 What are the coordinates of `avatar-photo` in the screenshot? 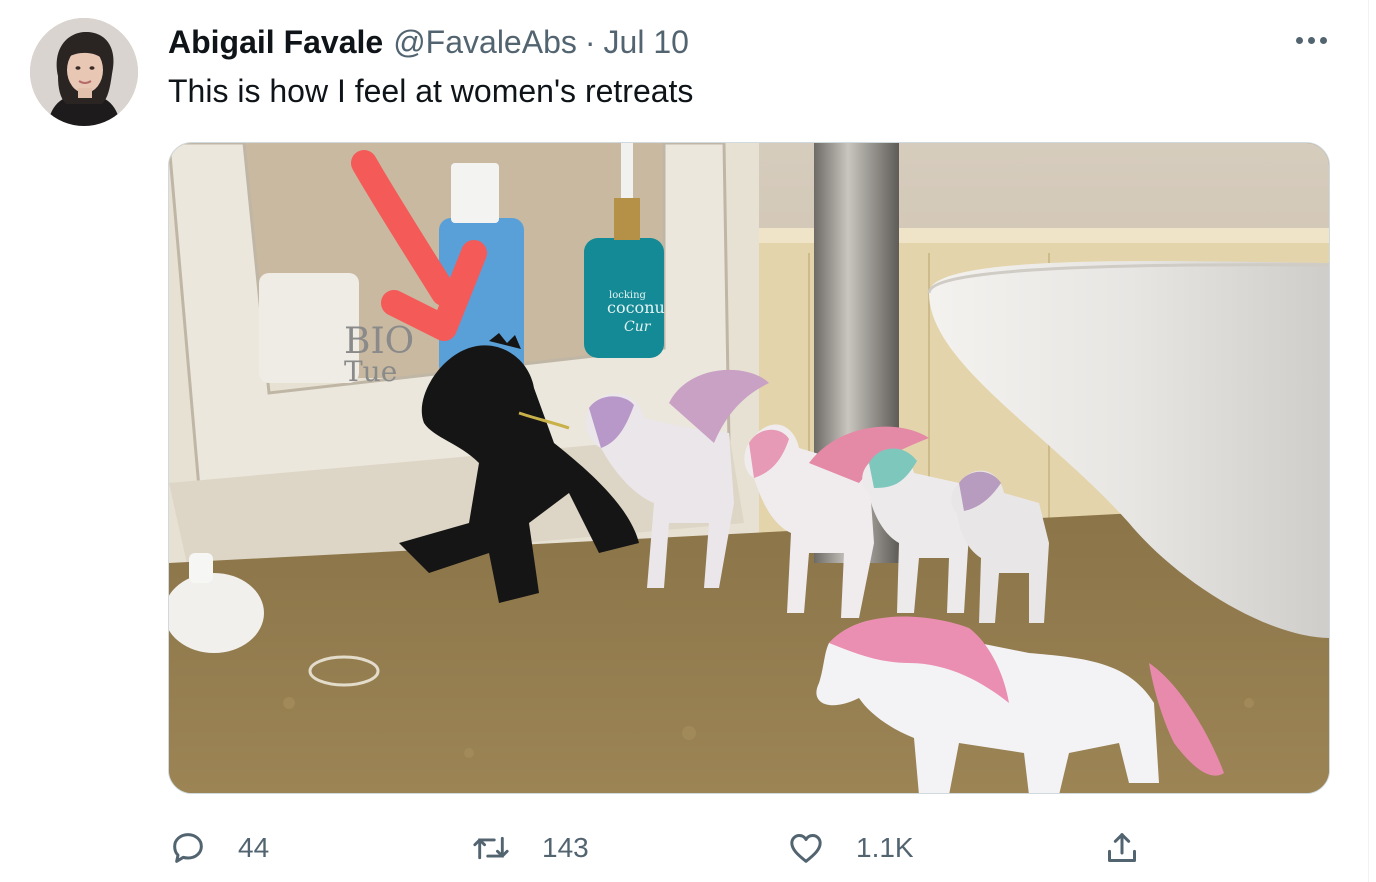 It's located at (84, 72).